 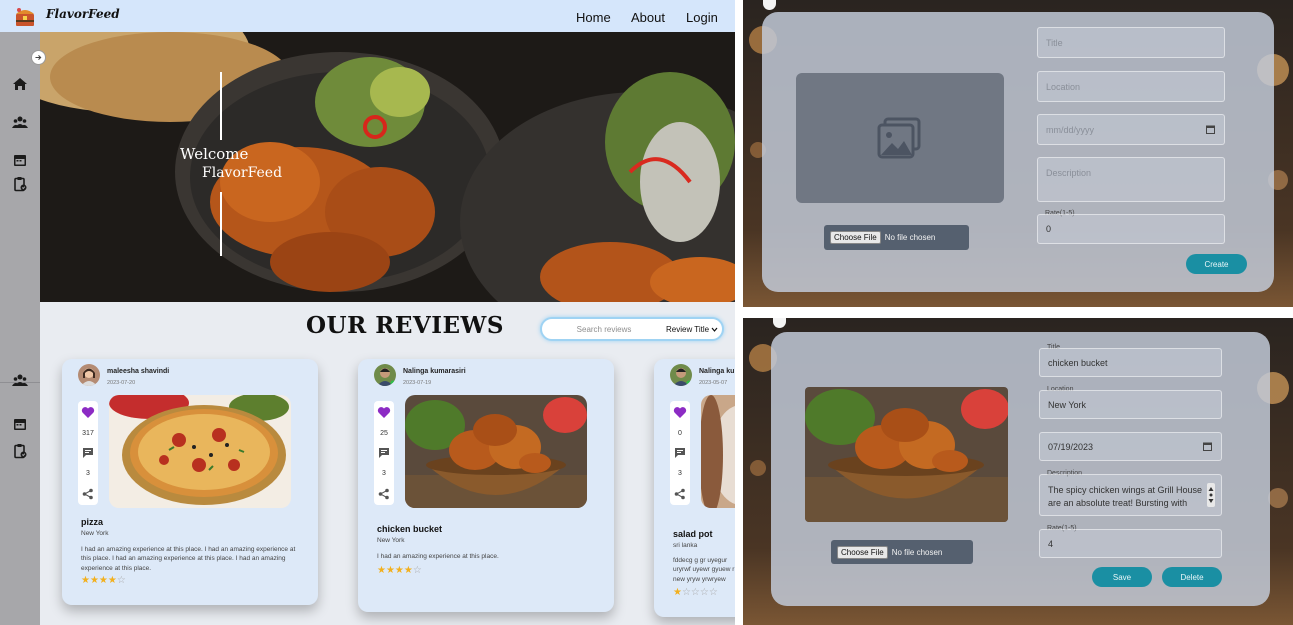 What do you see at coordinates (1071, 446) in the screenshot?
I see `date-value: 07/19/2023` at bounding box center [1071, 446].